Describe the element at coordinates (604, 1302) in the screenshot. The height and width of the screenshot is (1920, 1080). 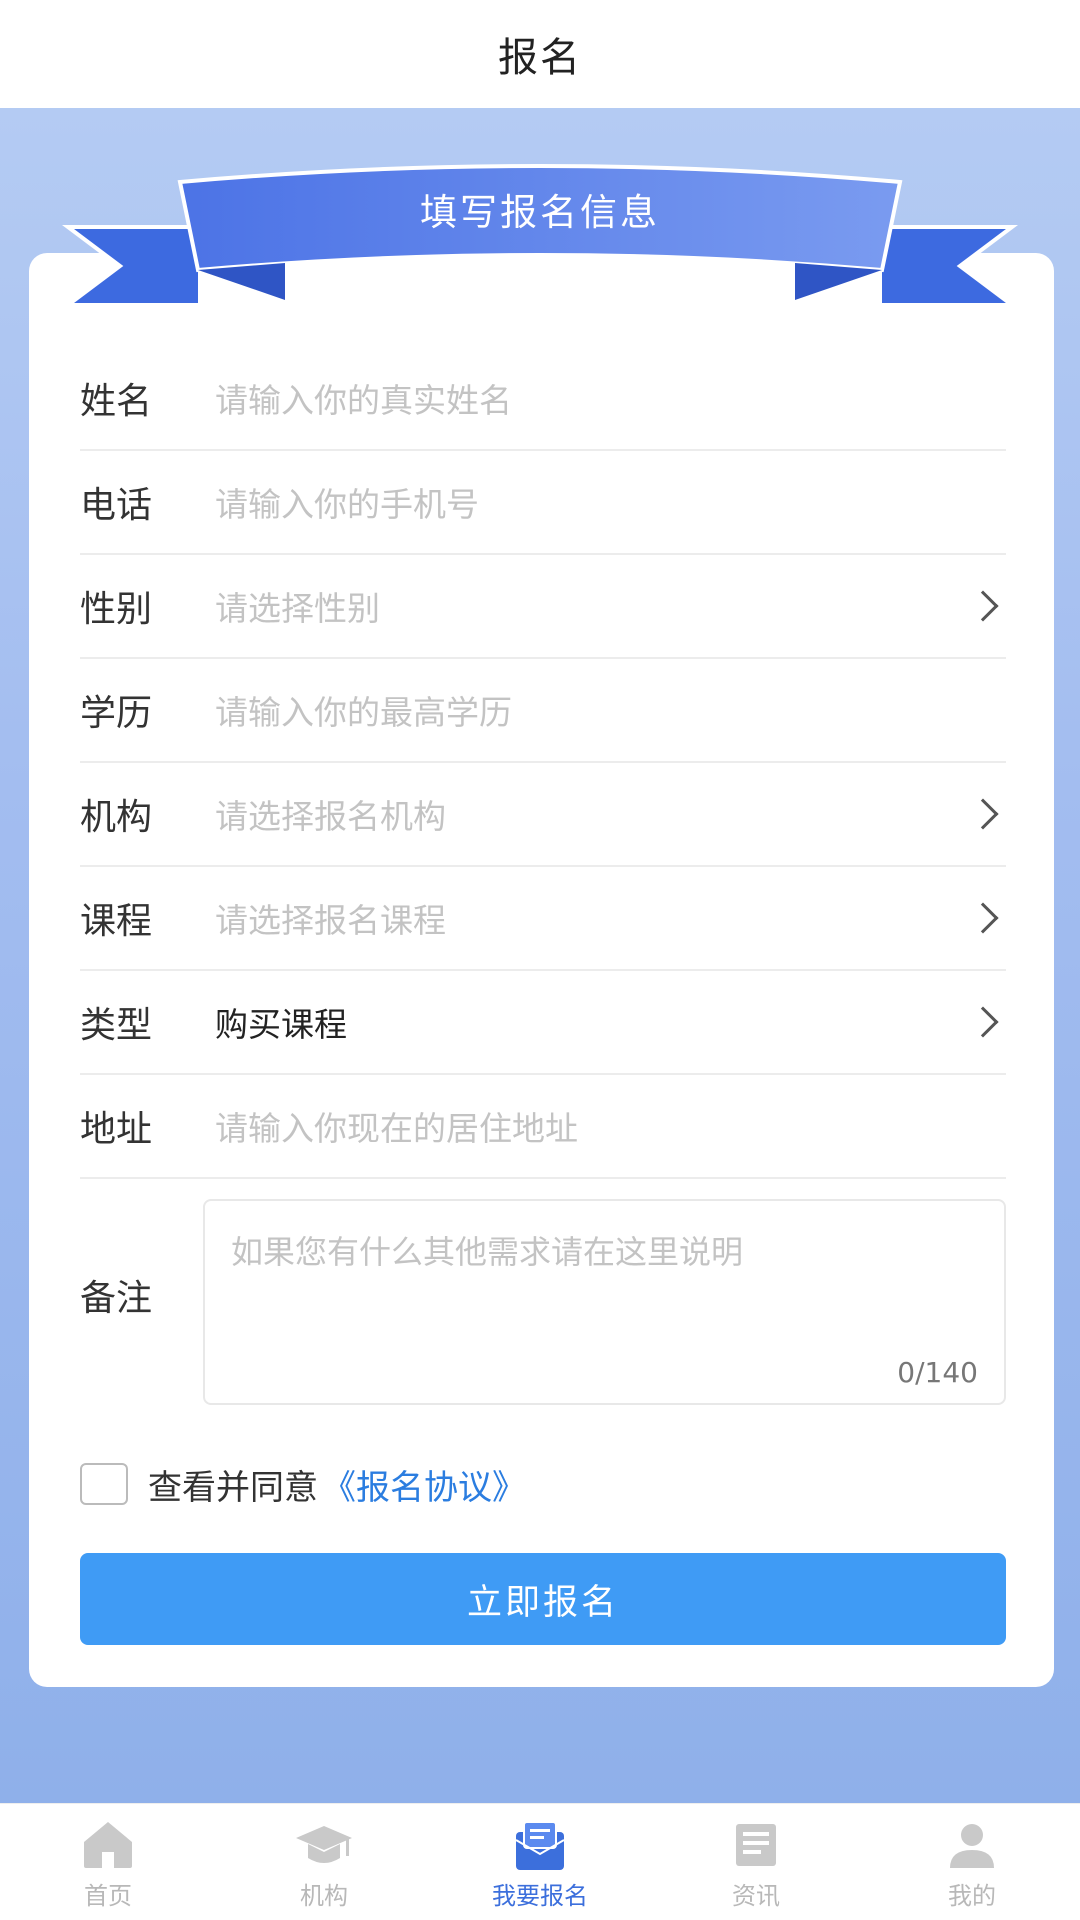
I see `note-textarea: 如果您有什么其他需求请在这里说明 0/140` at that location.